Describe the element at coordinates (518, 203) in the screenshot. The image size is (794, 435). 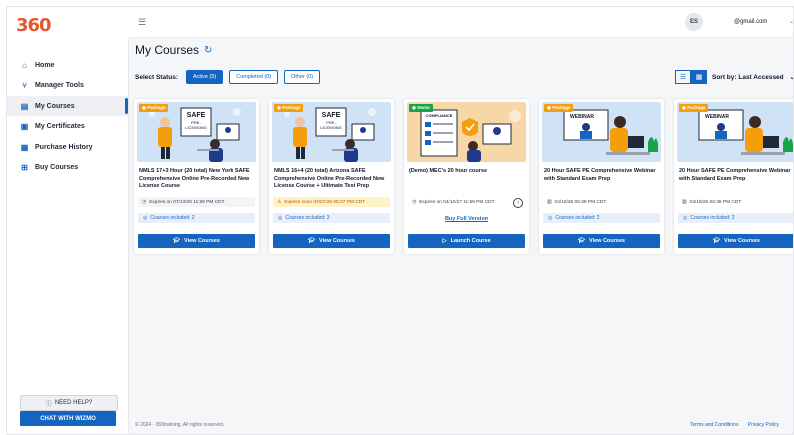
I see `info-icon: i` at that location.